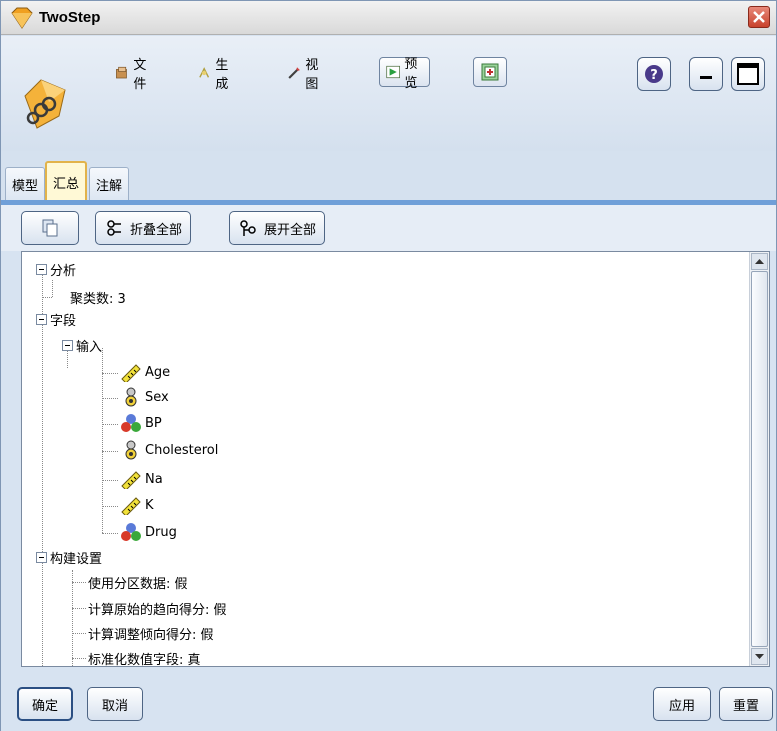 The height and width of the screenshot is (731, 777). I want to click on expand-all-icon, so click(248, 228).